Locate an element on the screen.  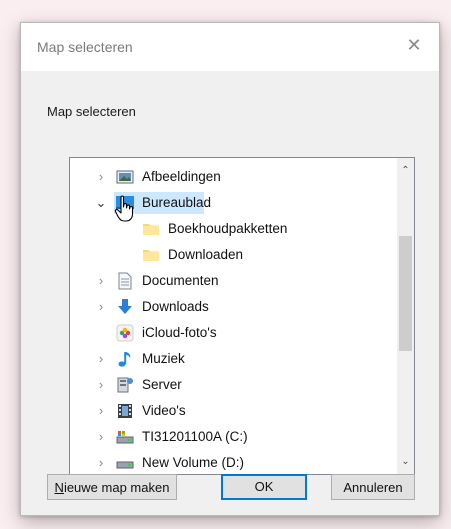
cancel-button: Annuleren is located at coordinates (373, 487).